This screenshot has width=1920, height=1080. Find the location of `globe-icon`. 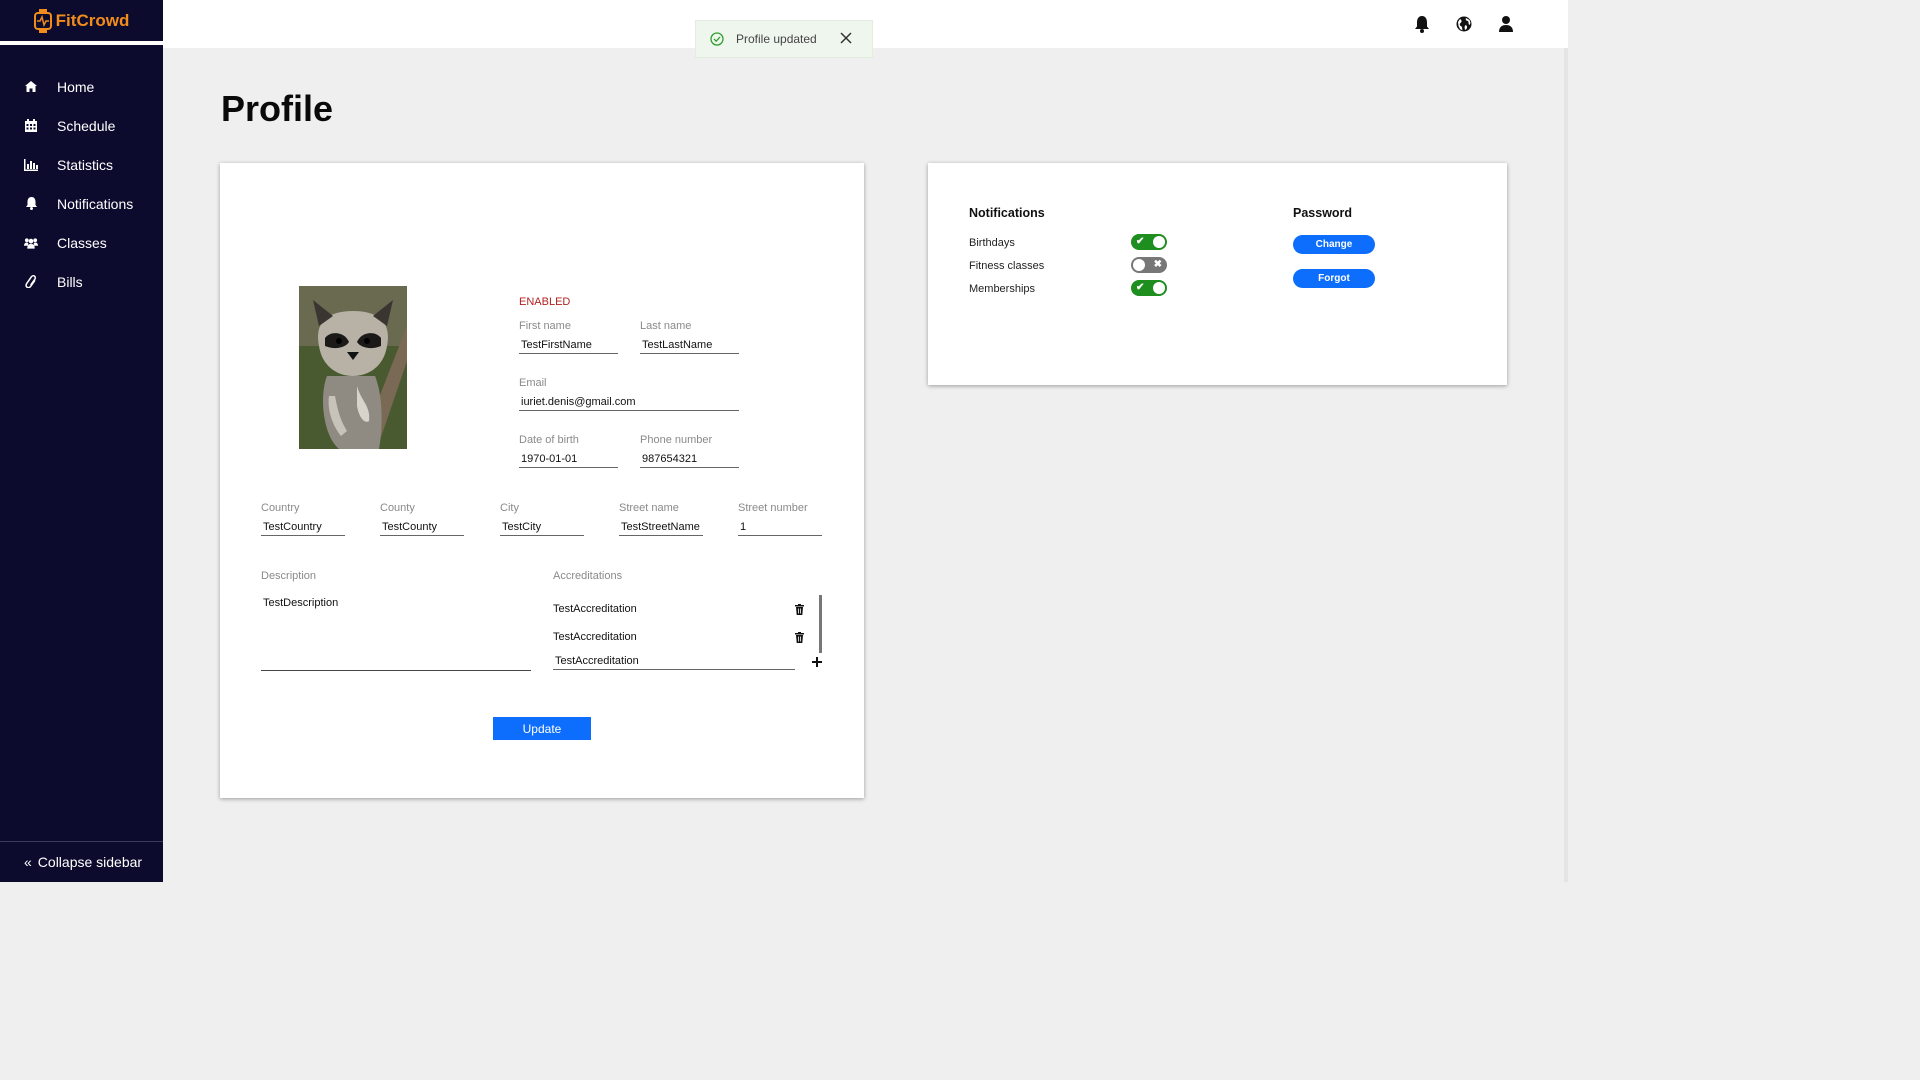

globe-icon is located at coordinates (1464, 24).